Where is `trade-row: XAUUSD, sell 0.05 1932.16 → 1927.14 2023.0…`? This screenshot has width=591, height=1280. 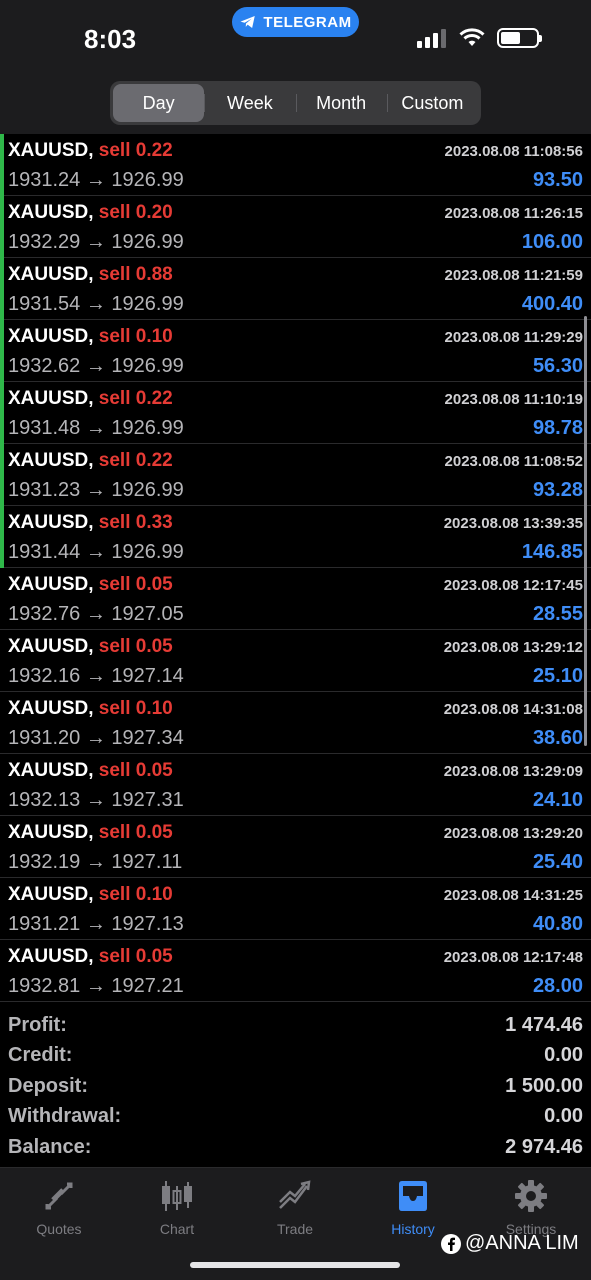 trade-row: XAUUSD, sell 0.05 1932.16 → 1927.14 2023.0… is located at coordinates (295, 661).